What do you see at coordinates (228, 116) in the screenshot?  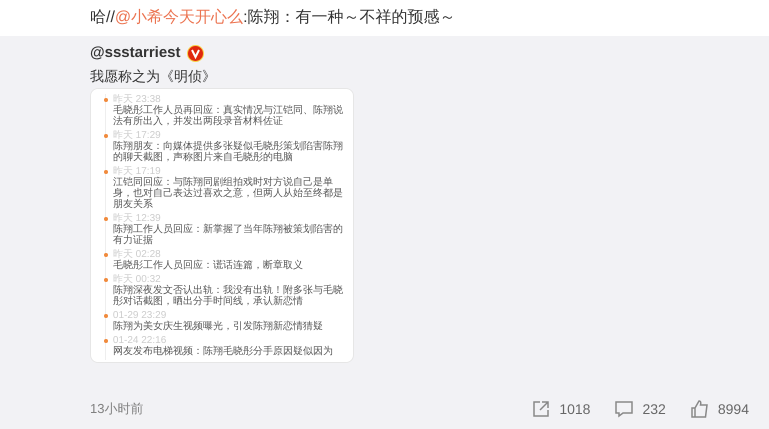 I see `timeline-text: 毛晓彤工作人员再回应：真实情况与江铠同、陈翔说法有所出入，并发出两段录音材料佐证` at bounding box center [228, 116].